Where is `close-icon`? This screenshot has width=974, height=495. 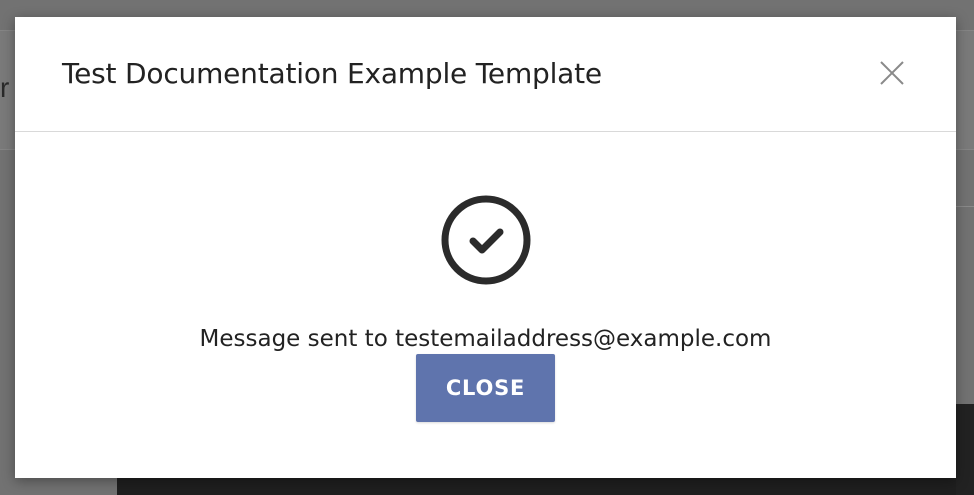 close-icon is located at coordinates (892, 73).